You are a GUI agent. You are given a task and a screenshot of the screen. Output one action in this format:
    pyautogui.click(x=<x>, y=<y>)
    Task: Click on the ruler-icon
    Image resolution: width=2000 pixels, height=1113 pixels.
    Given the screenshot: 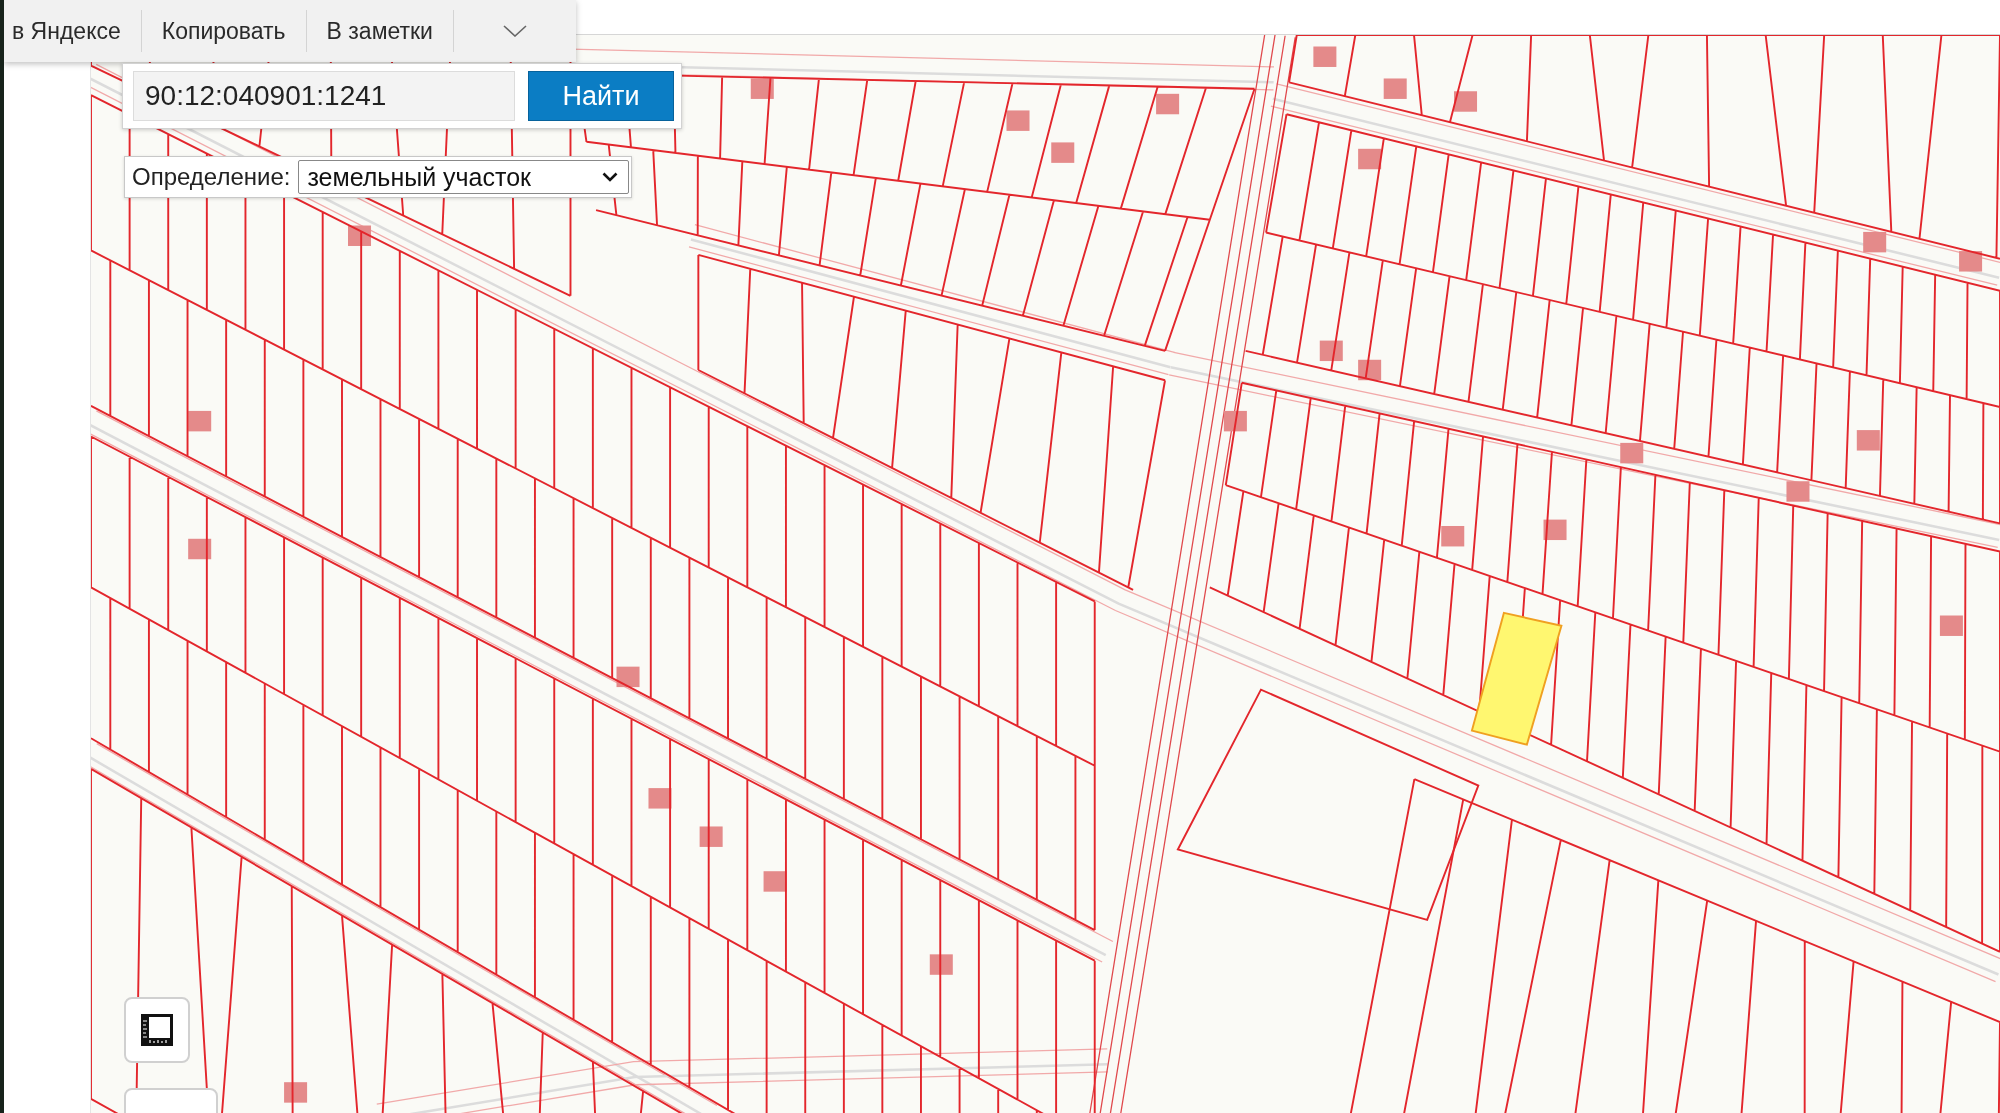 What is the action you would take?
    pyautogui.click(x=157, y=1030)
    